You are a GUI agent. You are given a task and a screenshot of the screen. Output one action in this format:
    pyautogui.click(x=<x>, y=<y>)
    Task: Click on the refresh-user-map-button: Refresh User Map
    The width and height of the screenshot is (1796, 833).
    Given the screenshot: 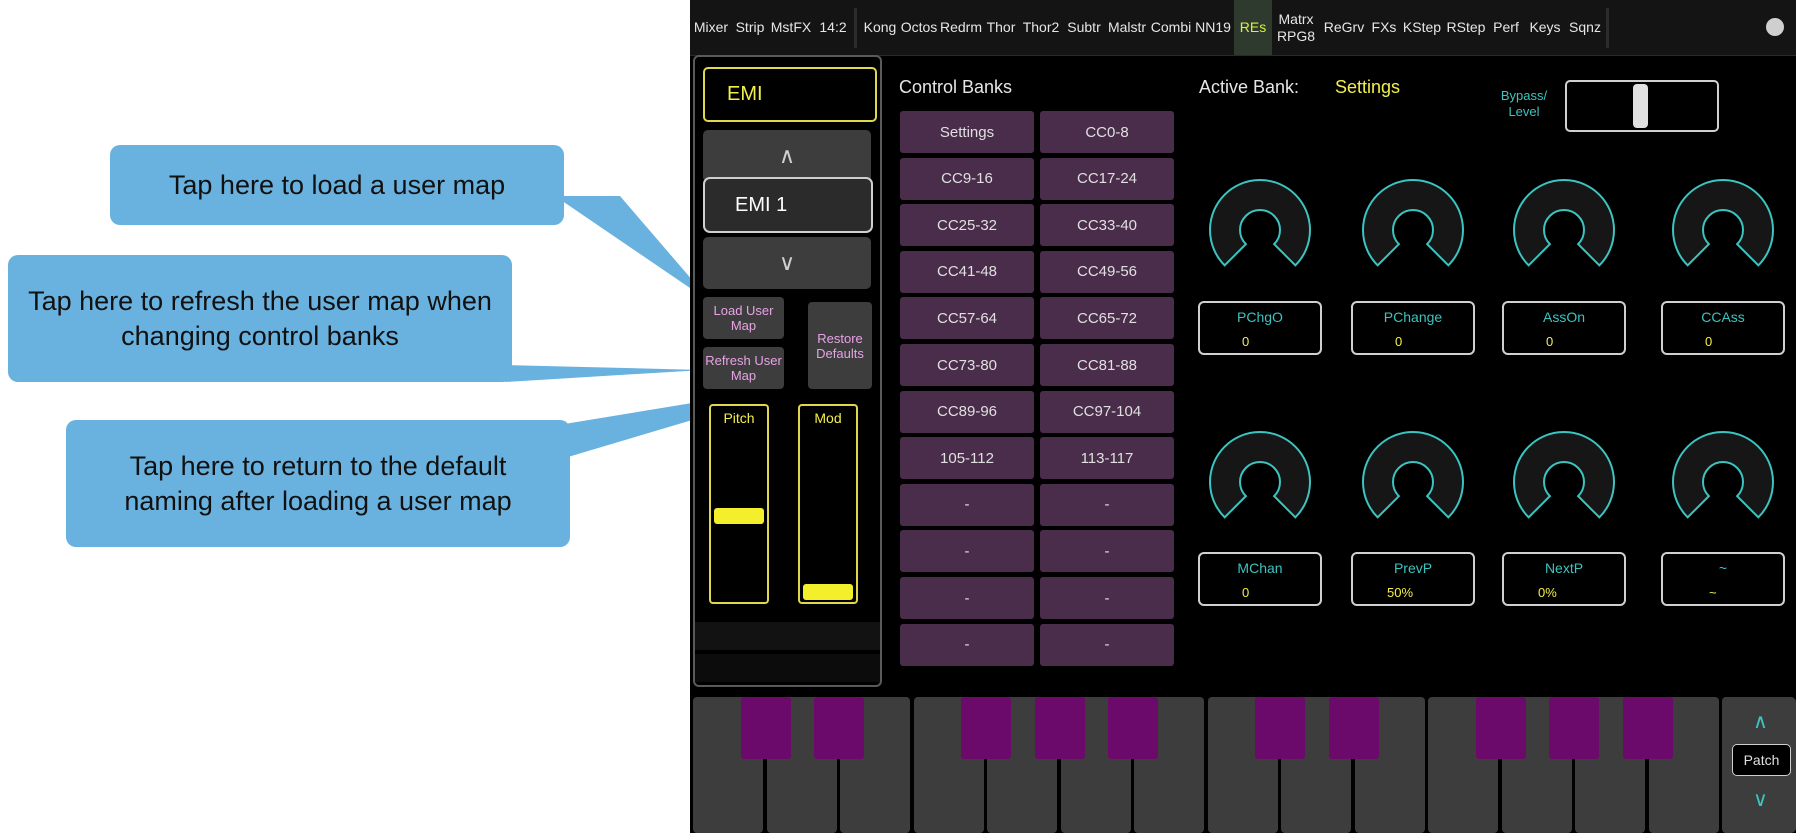 What is the action you would take?
    pyautogui.click(x=743, y=368)
    